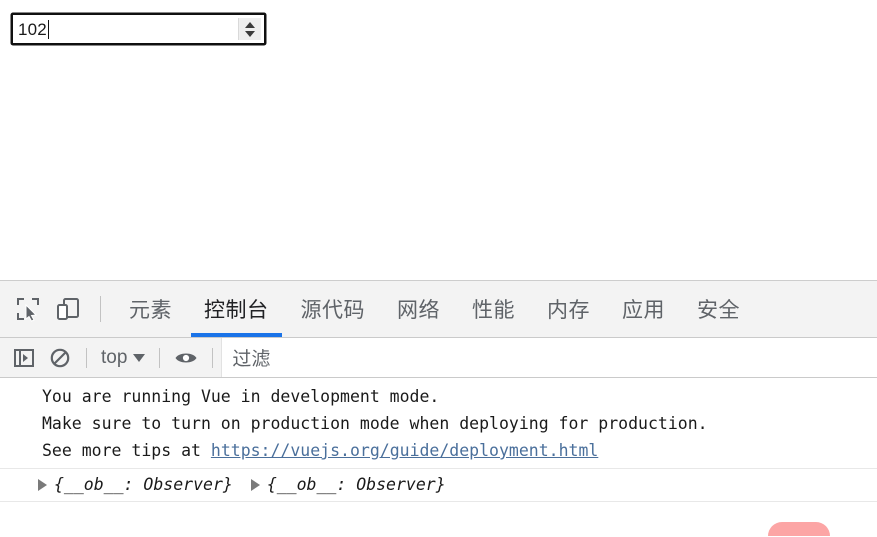 This screenshot has width=877, height=537. What do you see at coordinates (249, 29) in the screenshot?
I see `number-input-spinner` at bounding box center [249, 29].